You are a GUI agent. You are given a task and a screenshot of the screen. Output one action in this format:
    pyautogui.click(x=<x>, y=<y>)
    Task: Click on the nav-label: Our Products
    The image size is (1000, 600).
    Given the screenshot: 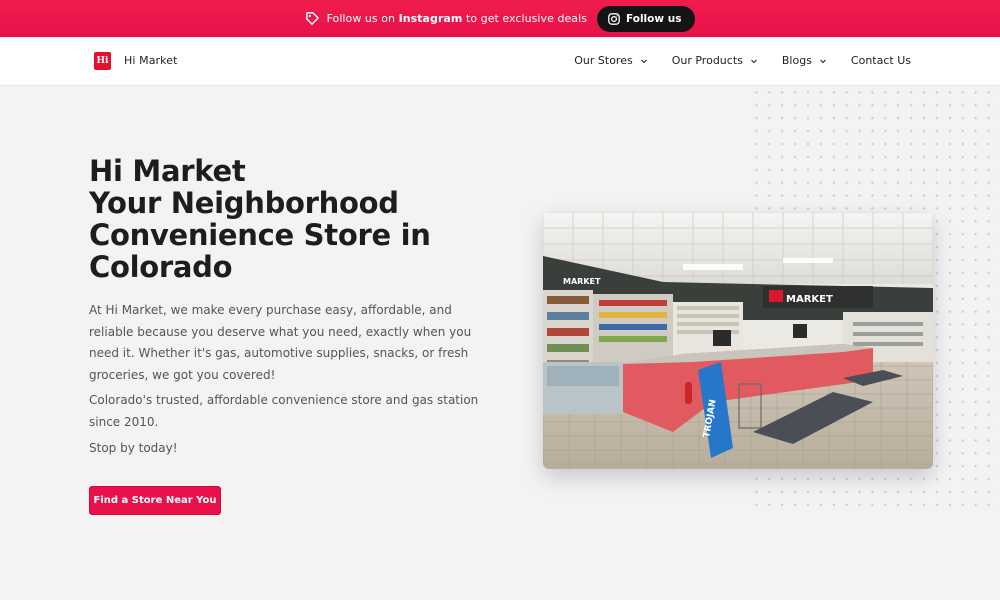 What is the action you would take?
    pyautogui.click(x=707, y=60)
    